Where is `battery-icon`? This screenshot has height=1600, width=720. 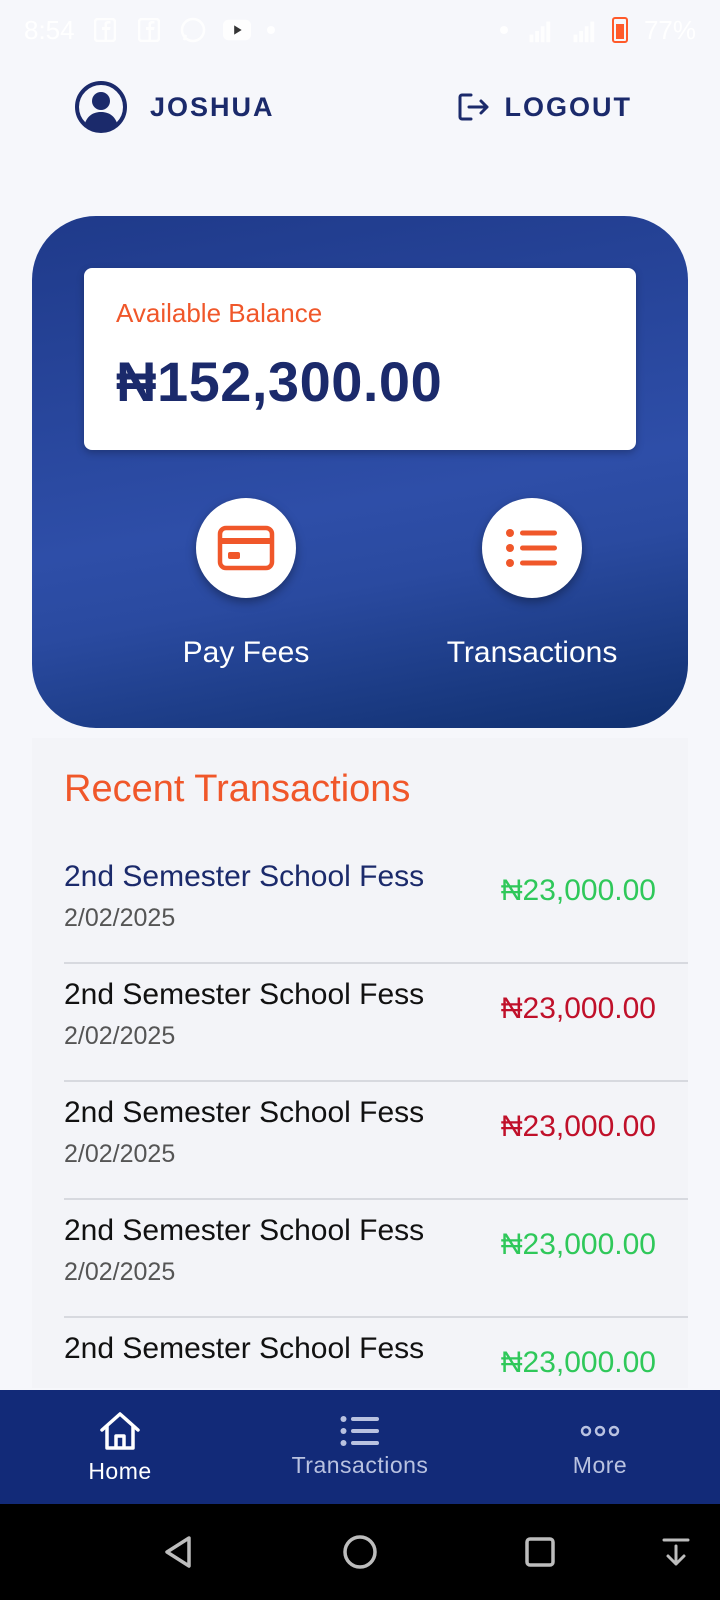
battery-icon is located at coordinates (619, 30).